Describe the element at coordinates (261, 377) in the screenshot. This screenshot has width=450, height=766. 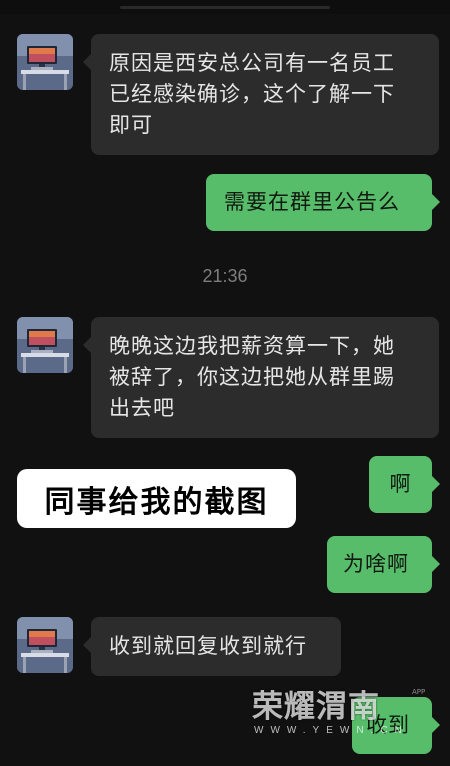
I see `incoming-message: 晚晚这边我把薪资算一下，她 被辞了，你这边把她从群里踢 出去吧` at that location.